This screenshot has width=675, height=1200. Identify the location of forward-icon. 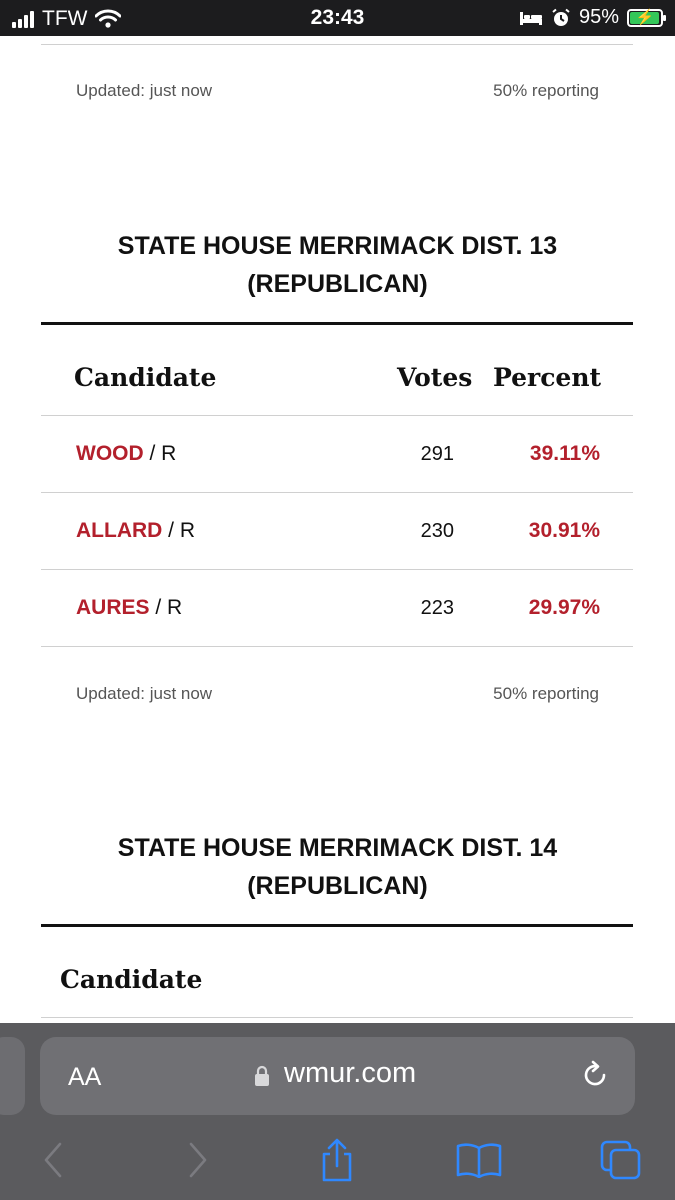
(198, 1160).